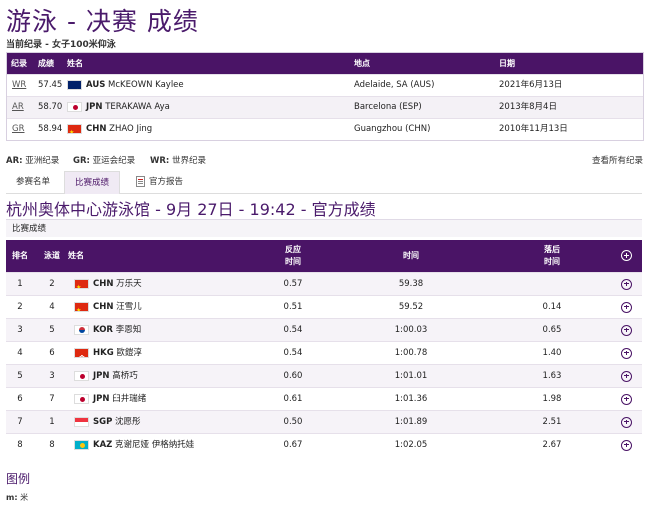 This screenshot has height=505, width=650. I want to click on record-athlete-name: McKEOWN Kaylee, so click(146, 85).